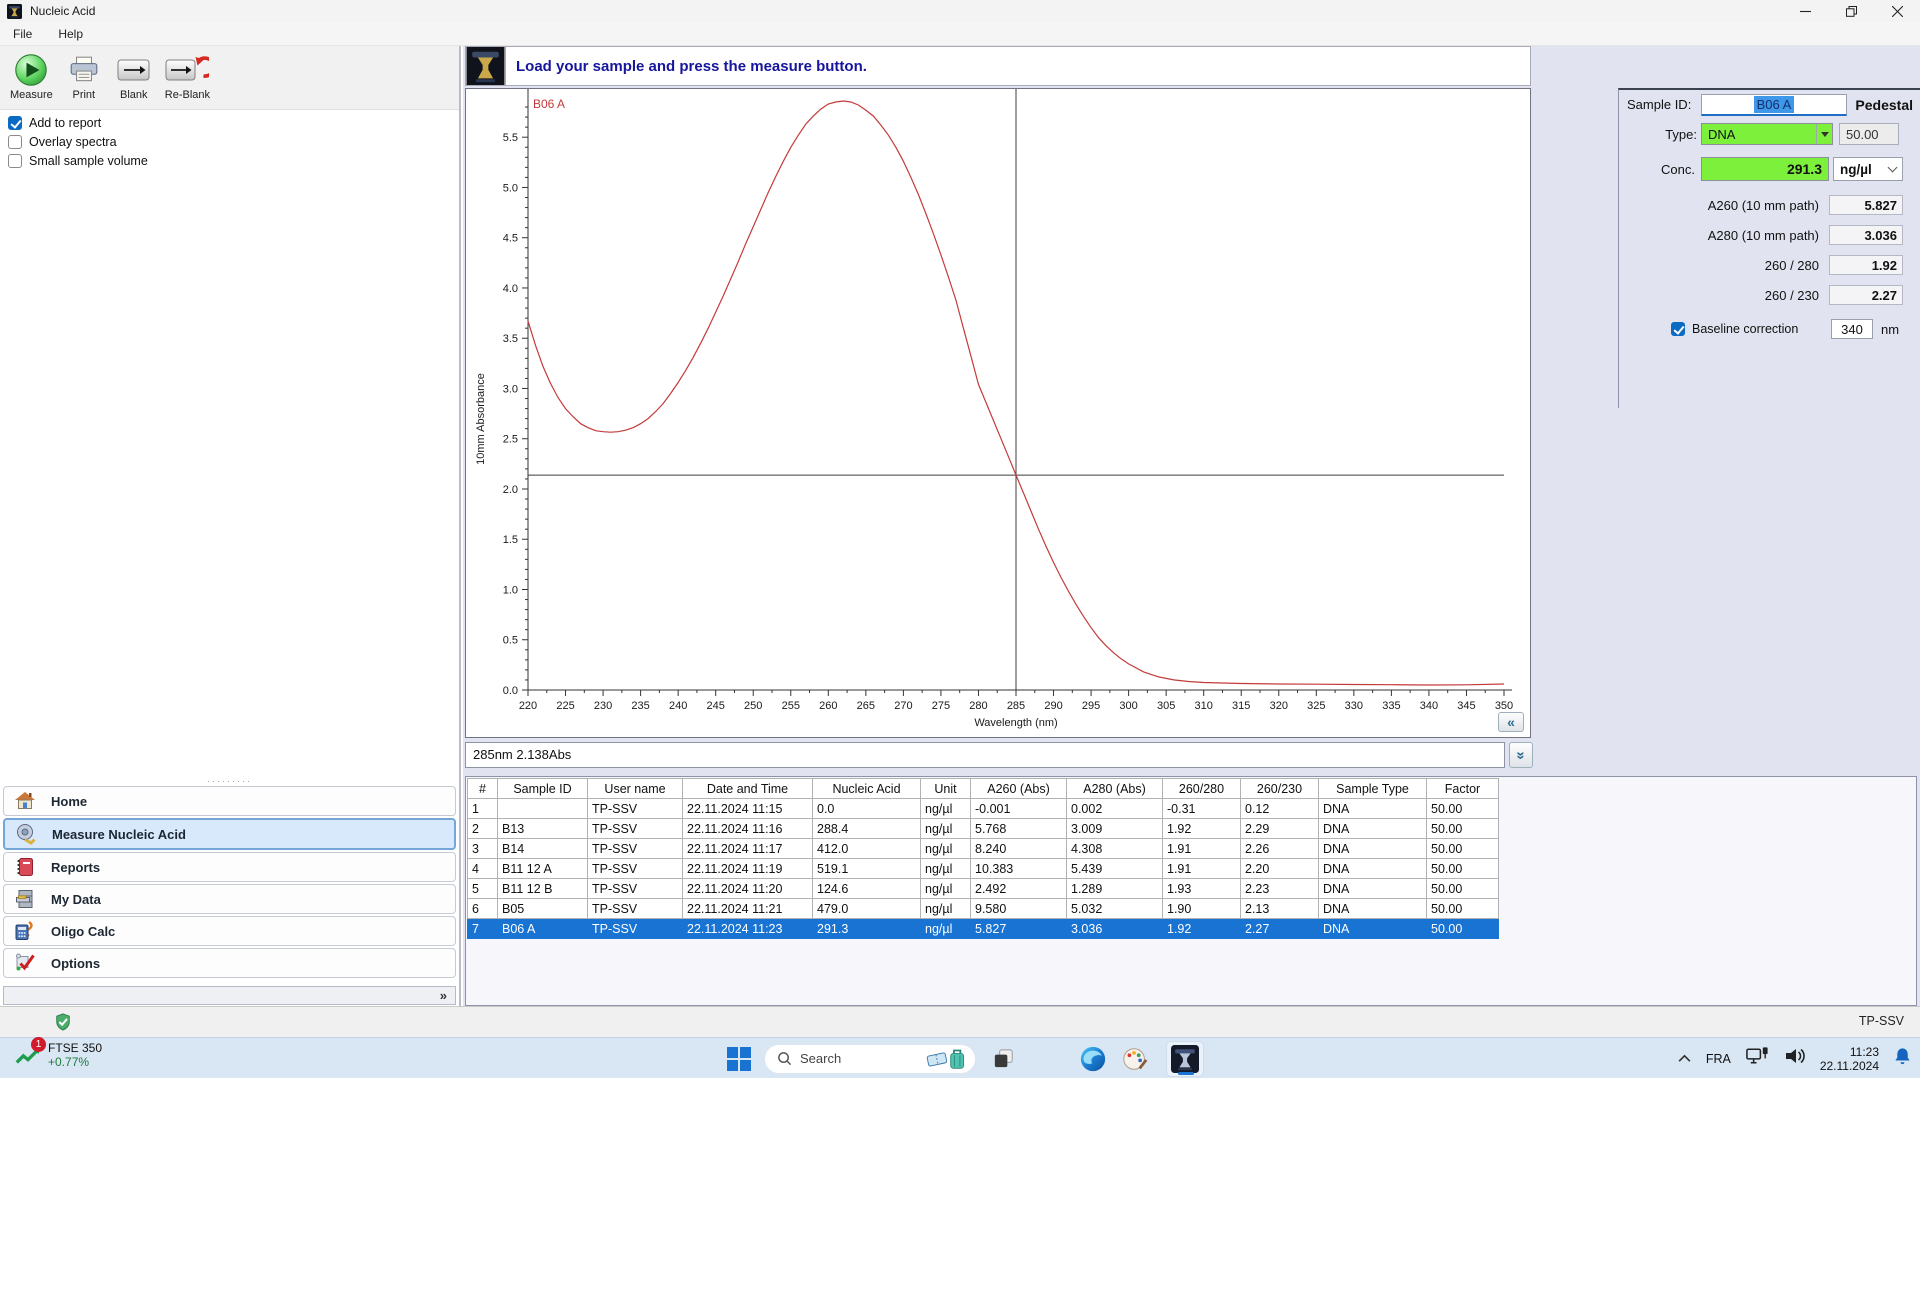  I want to click on baseline-wavelength-field: 340, so click(1852, 329).